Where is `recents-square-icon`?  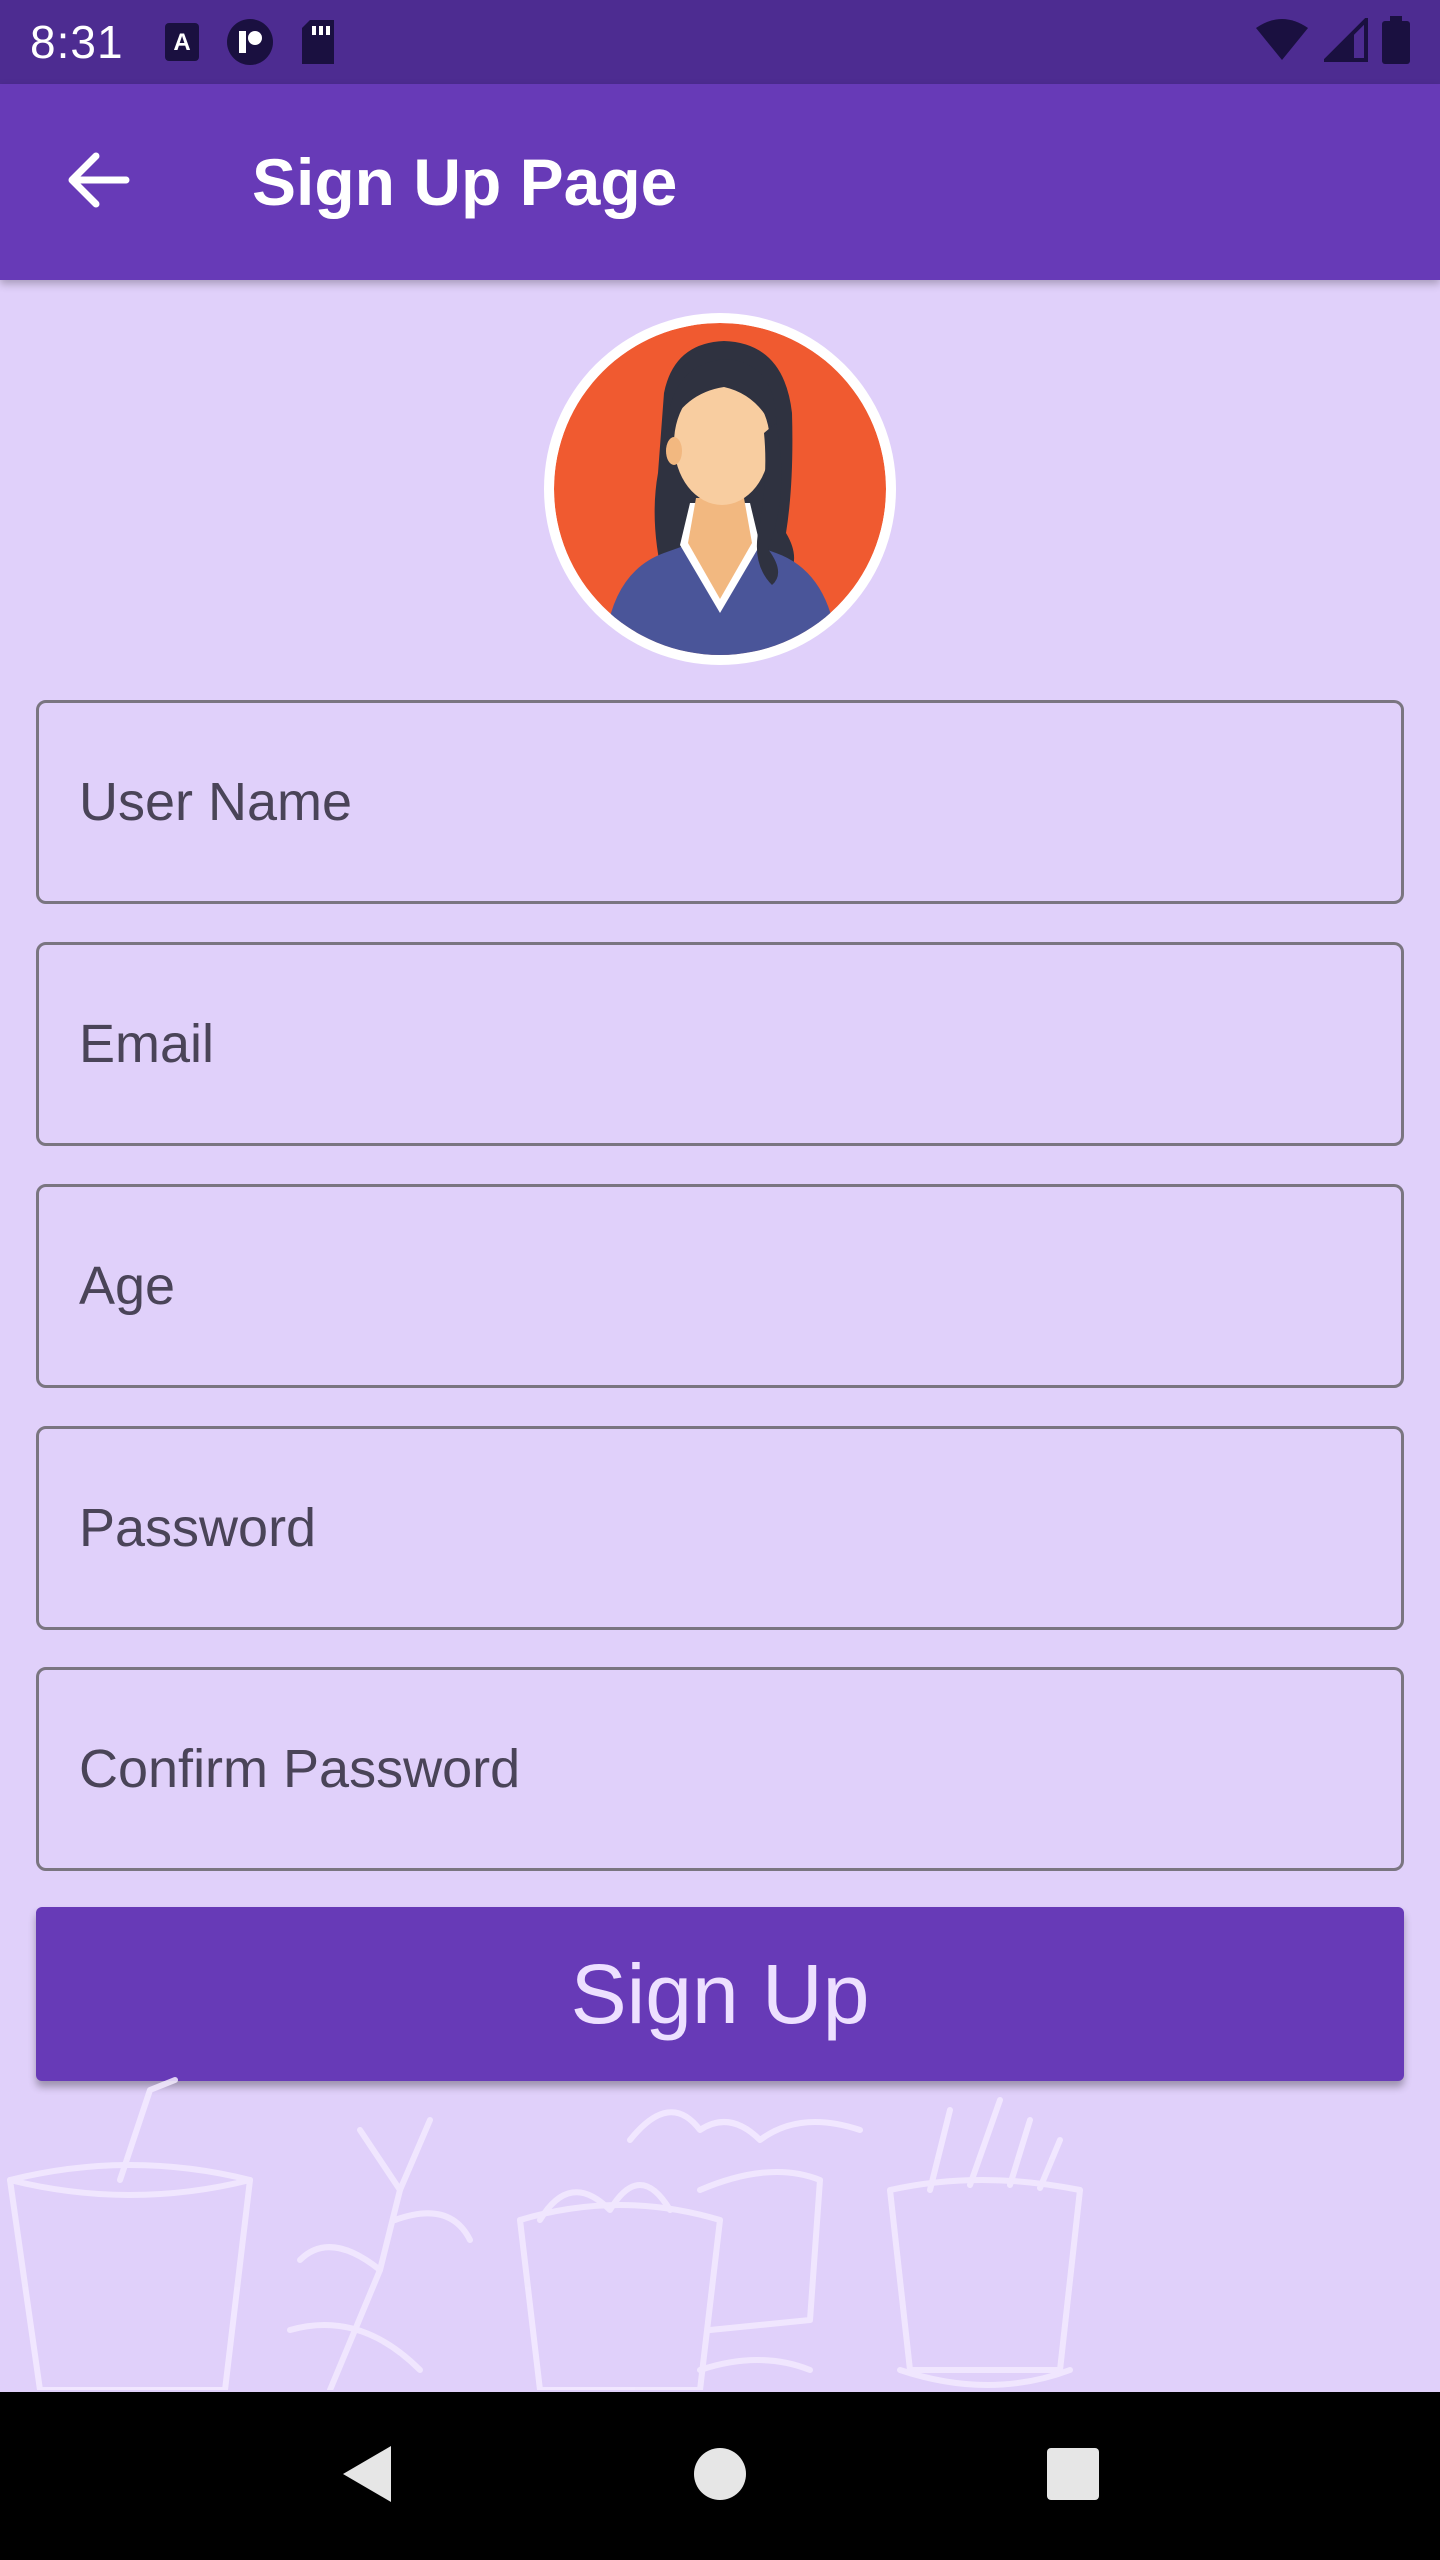
recents-square-icon is located at coordinates (1073, 2476).